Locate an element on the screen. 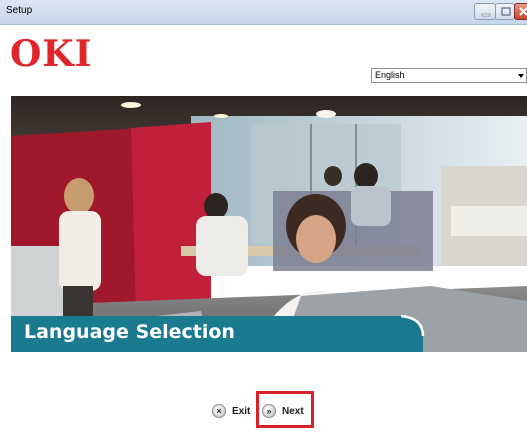  exit-button-label: Exit is located at coordinates (241, 411).